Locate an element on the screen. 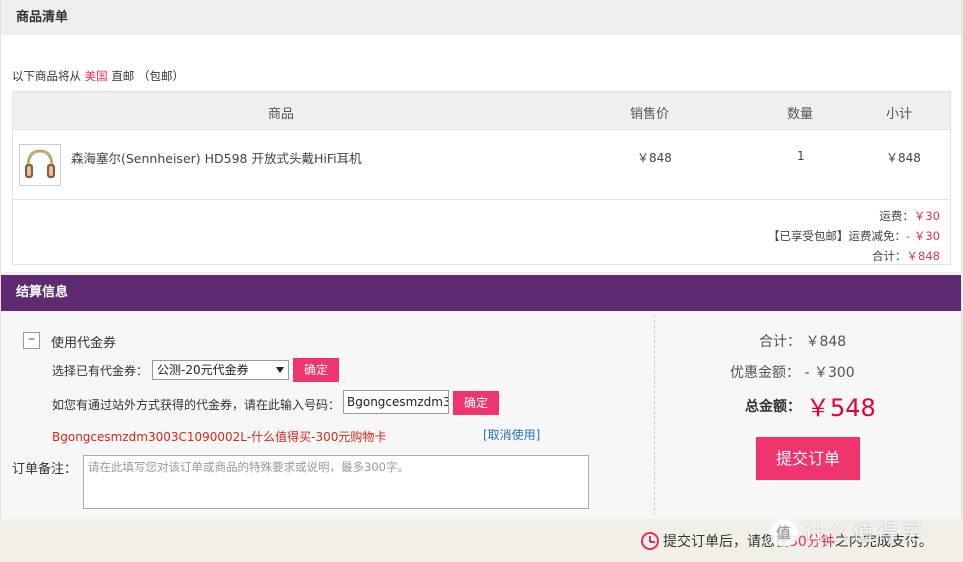  shipping-discount-label: 【已享受包邮】运费减免： is located at coordinates (837, 236).